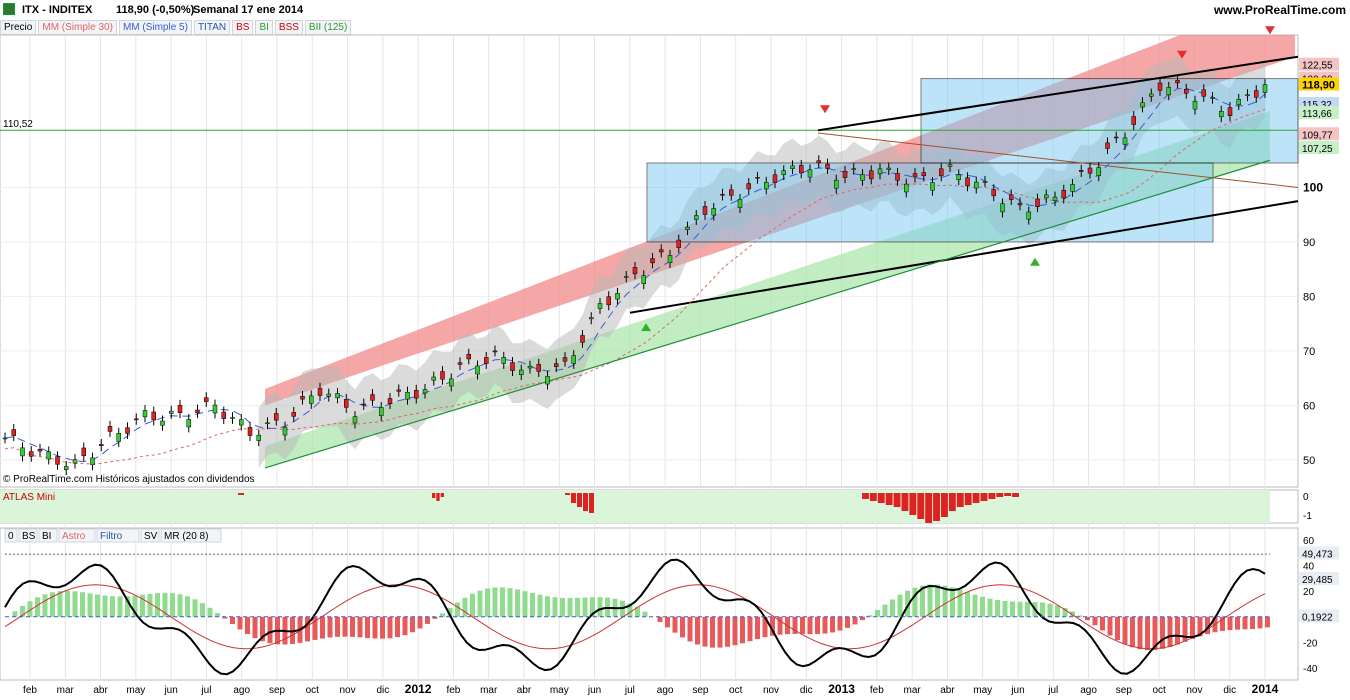 The height and width of the screenshot is (700, 1350). I want to click on osc-tag-label: Filtro, so click(111, 536).